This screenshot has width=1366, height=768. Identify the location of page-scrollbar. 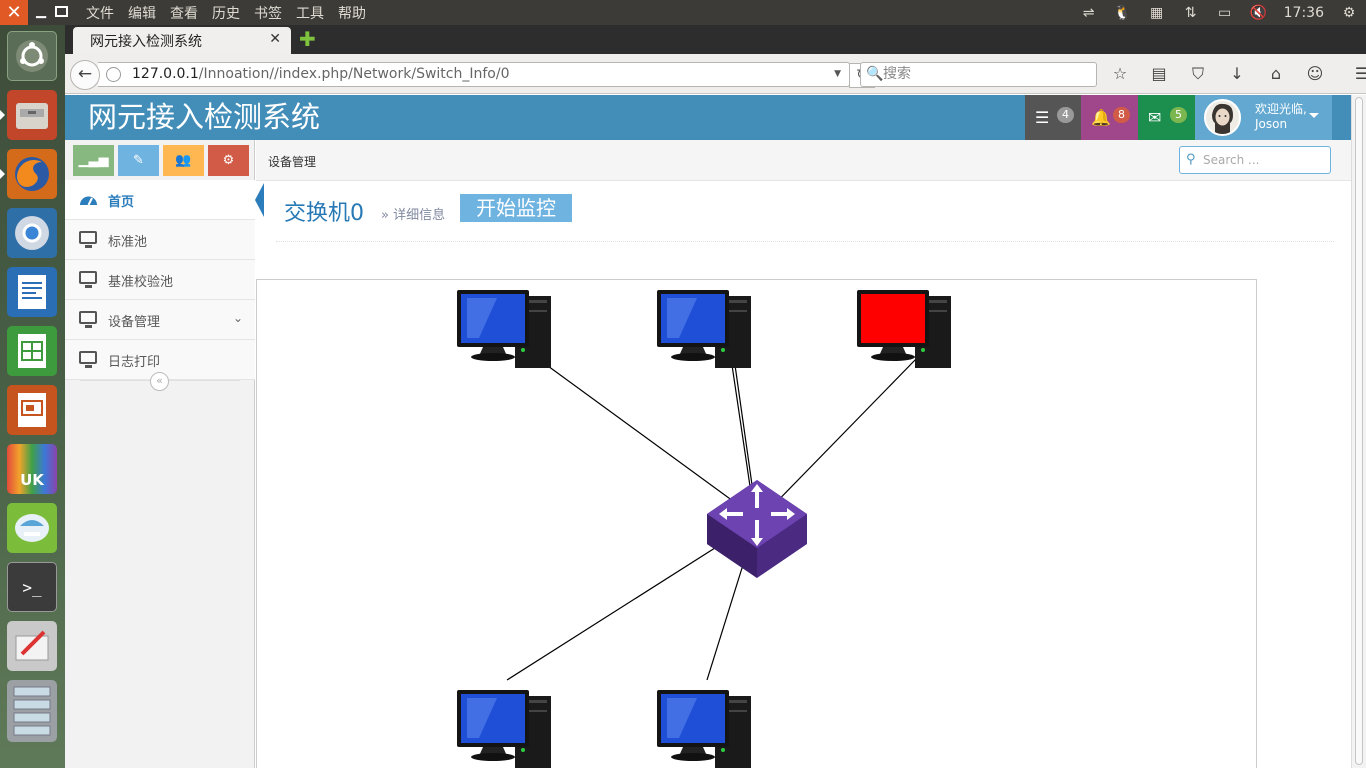
(1358, 431).